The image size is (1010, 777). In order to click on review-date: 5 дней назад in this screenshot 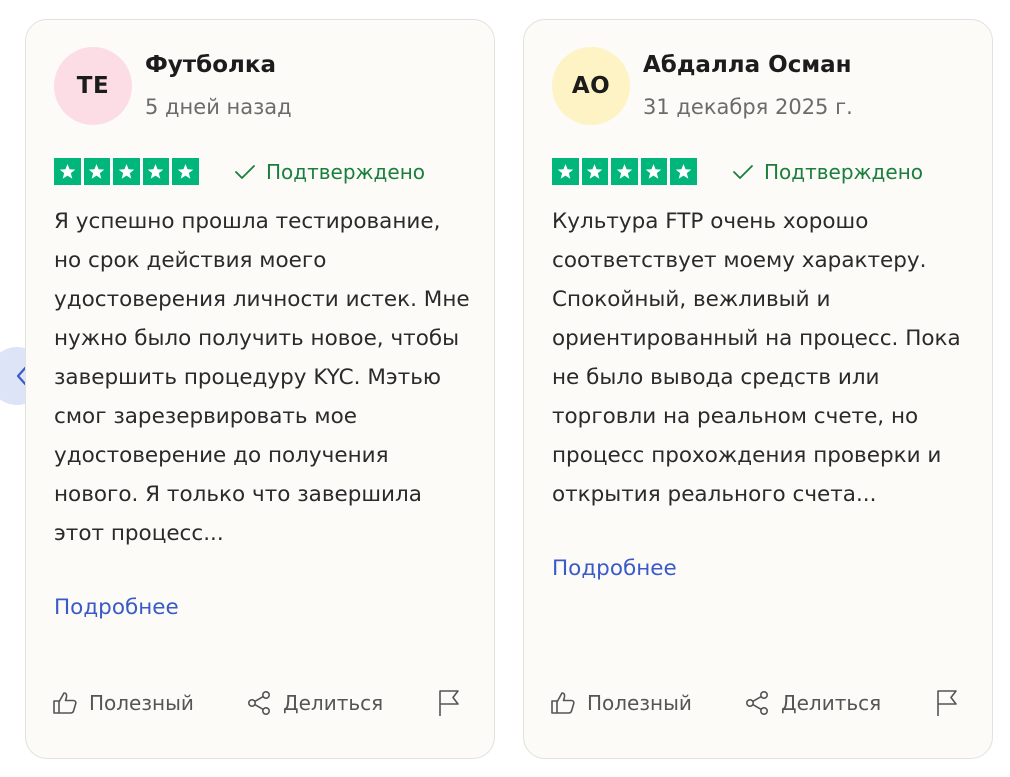, I will do `click(218, 107)`.